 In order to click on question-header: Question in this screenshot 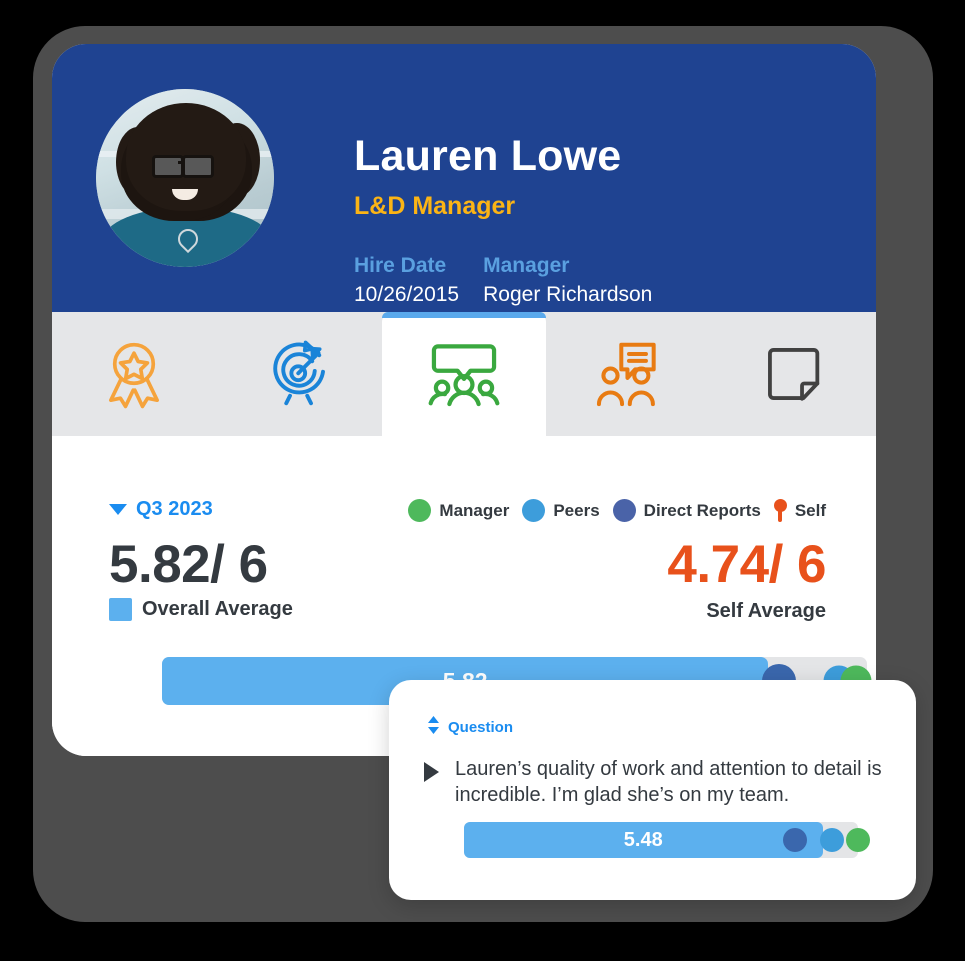, I will do `click(470, 727)`.